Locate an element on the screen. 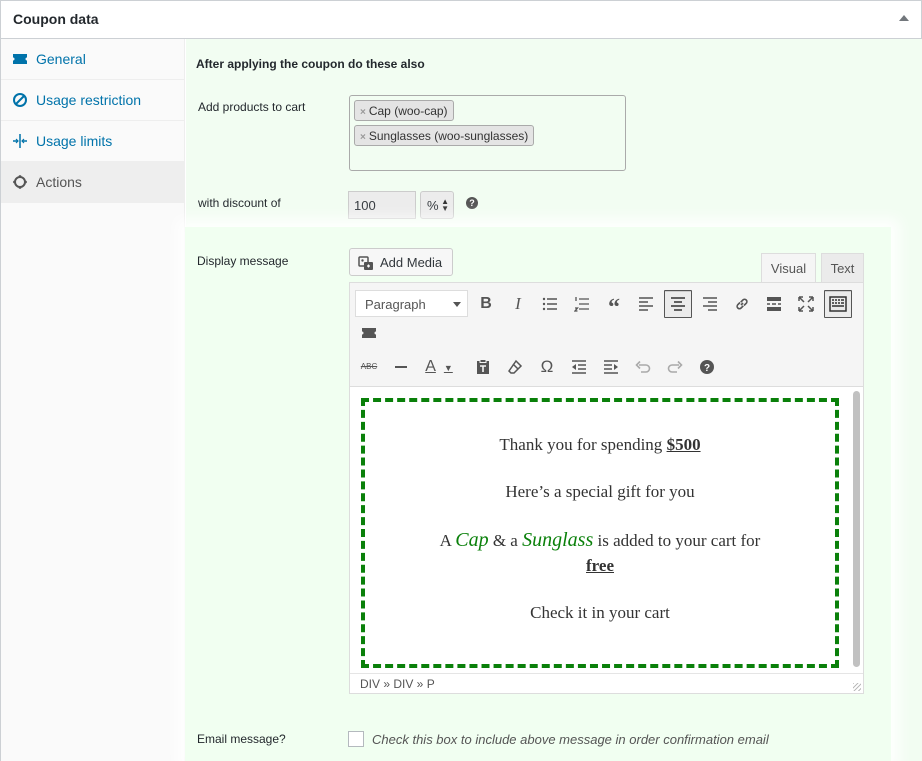 The image size is (922, 761). italic-icon: I is located at coordinates (518, 304).